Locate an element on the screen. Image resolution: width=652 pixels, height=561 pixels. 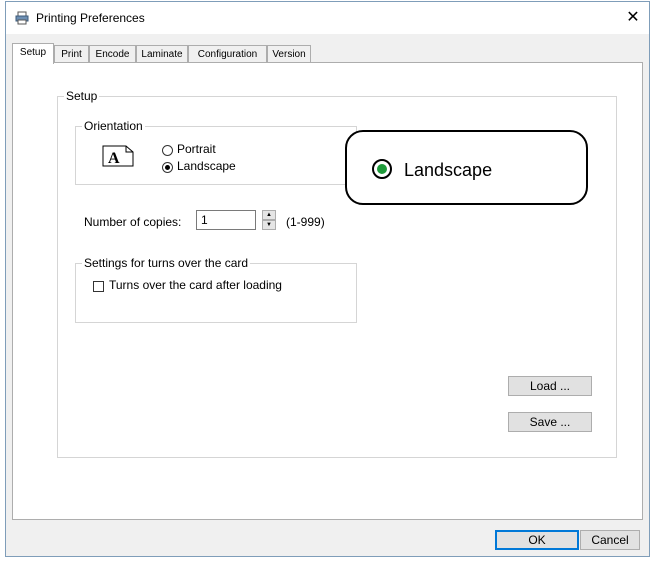
ok-button: OK is located at coordinates (537, 540).